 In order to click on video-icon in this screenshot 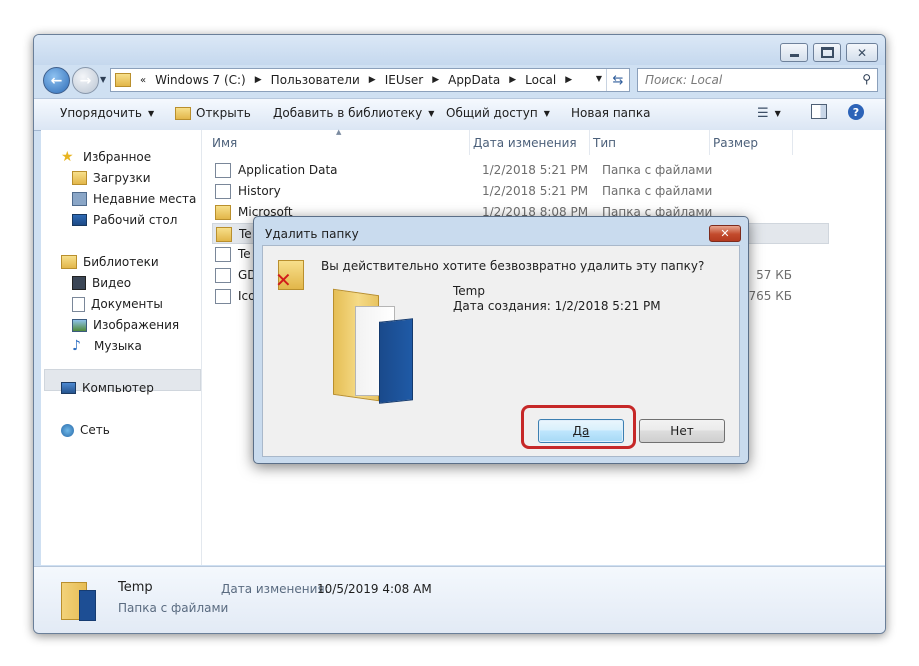, I will do `click(79, 283)`.